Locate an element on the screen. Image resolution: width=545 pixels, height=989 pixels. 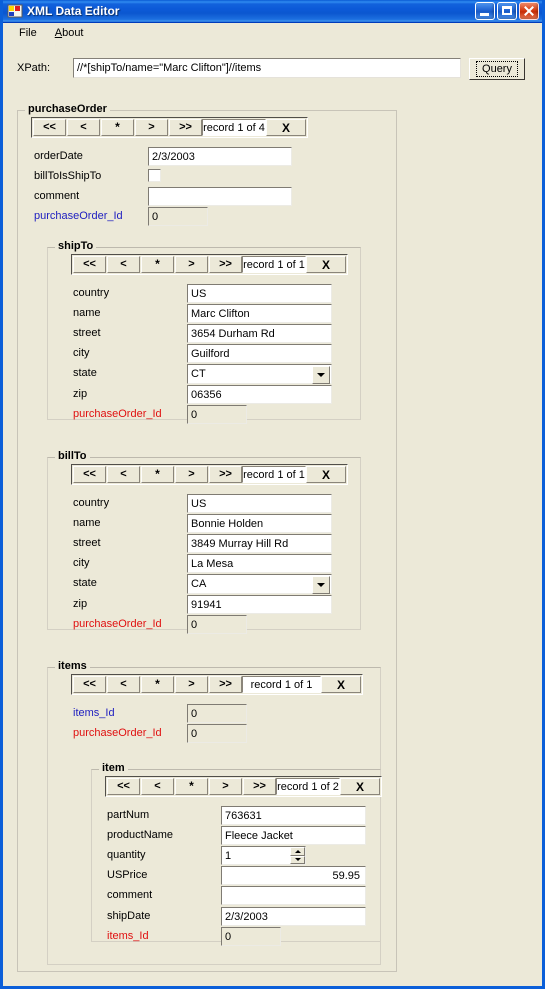
input-zip: 06356 is located at coordinates (259, 394).